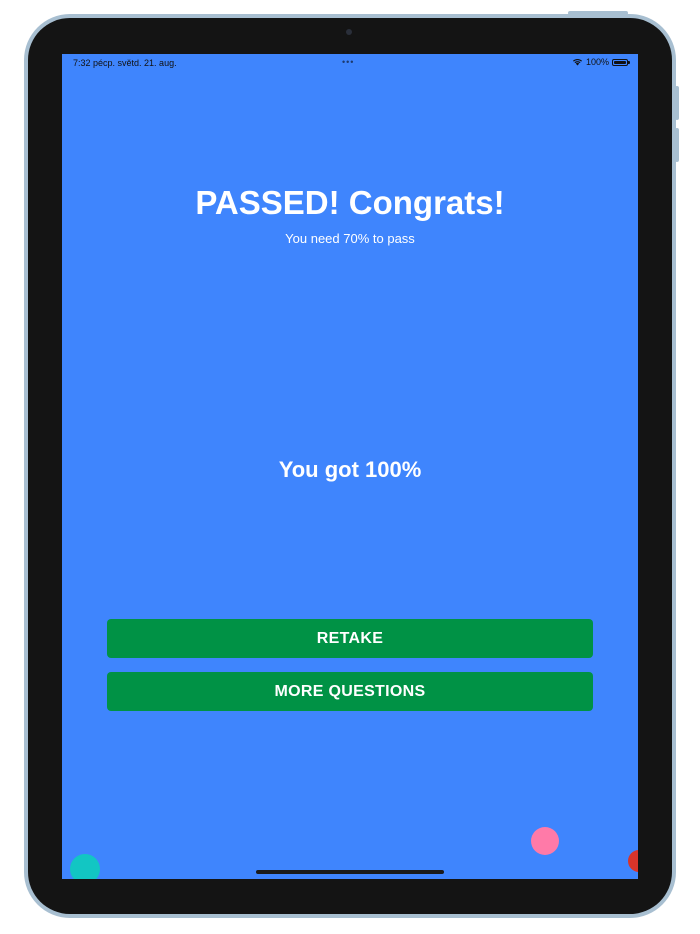  Describe the element at coordinates (350, 872) in the screenshot. I see `home-indicator` at that location.